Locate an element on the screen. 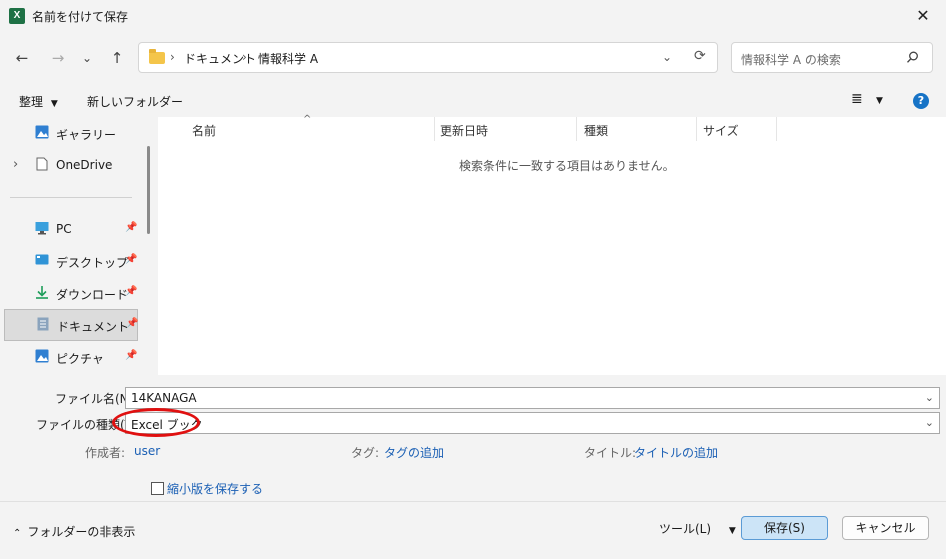 This screenshot has height=559, width=946. title-label: タイトル: is located at coordinates (610, 453).